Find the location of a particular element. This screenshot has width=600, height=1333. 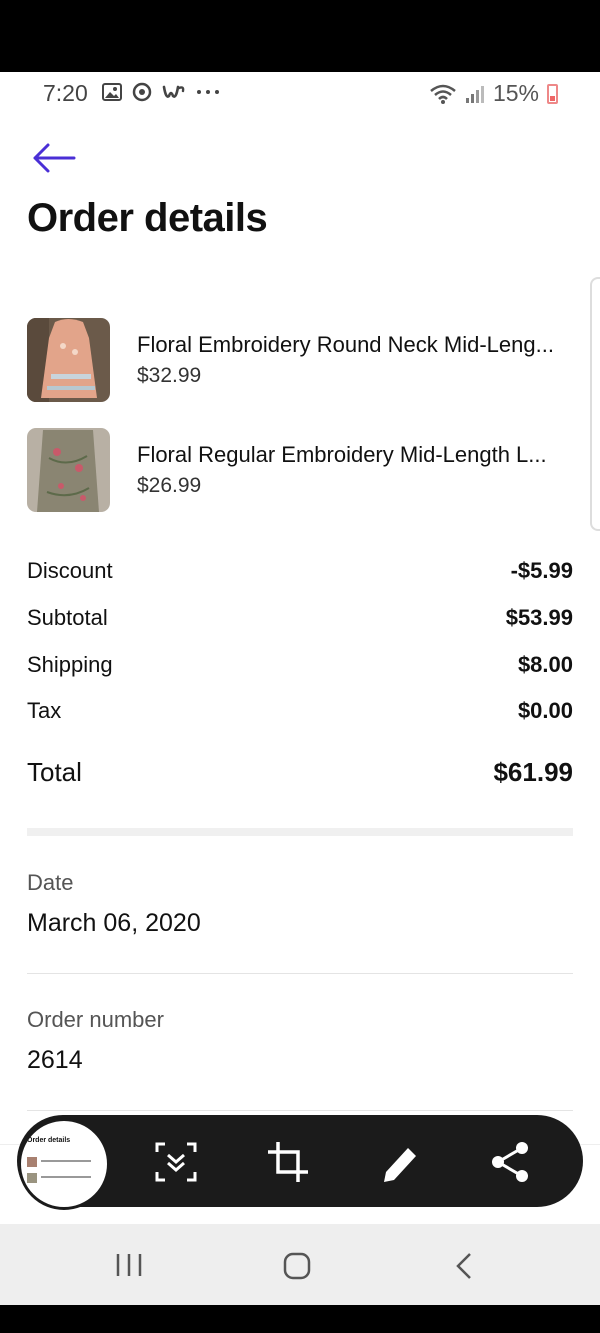

shipping-value: $8.00 is located at coordinates (545, 664).